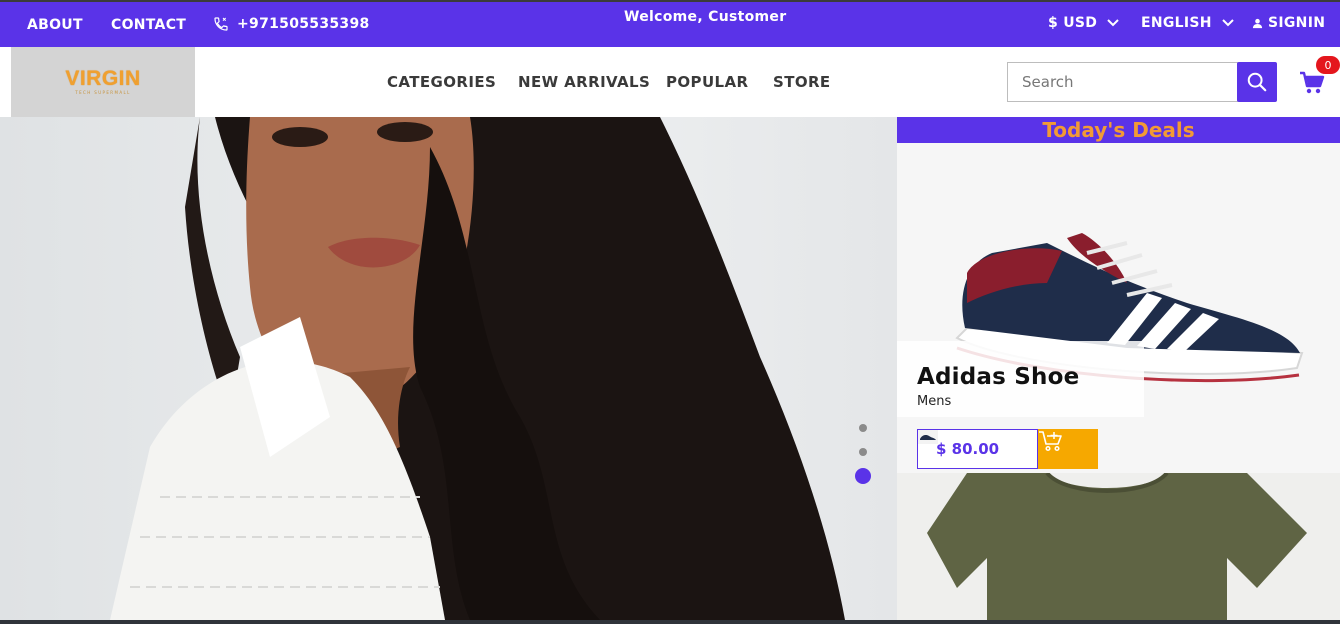 The image size is (1340, 624). I want to click on welcome-message: Welcome, Customer, so click(705, 17).